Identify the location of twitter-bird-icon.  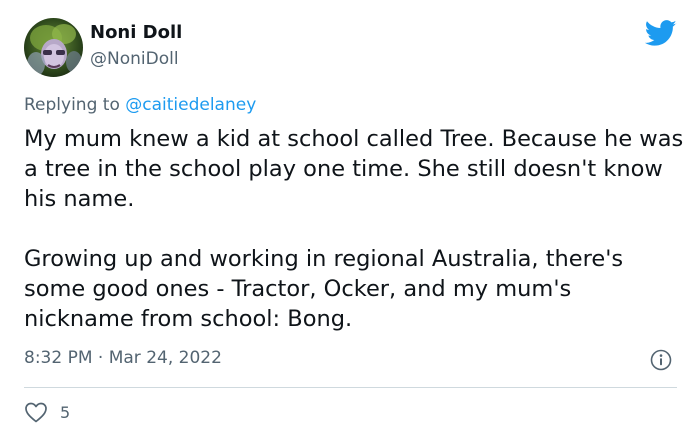
(660, 33).